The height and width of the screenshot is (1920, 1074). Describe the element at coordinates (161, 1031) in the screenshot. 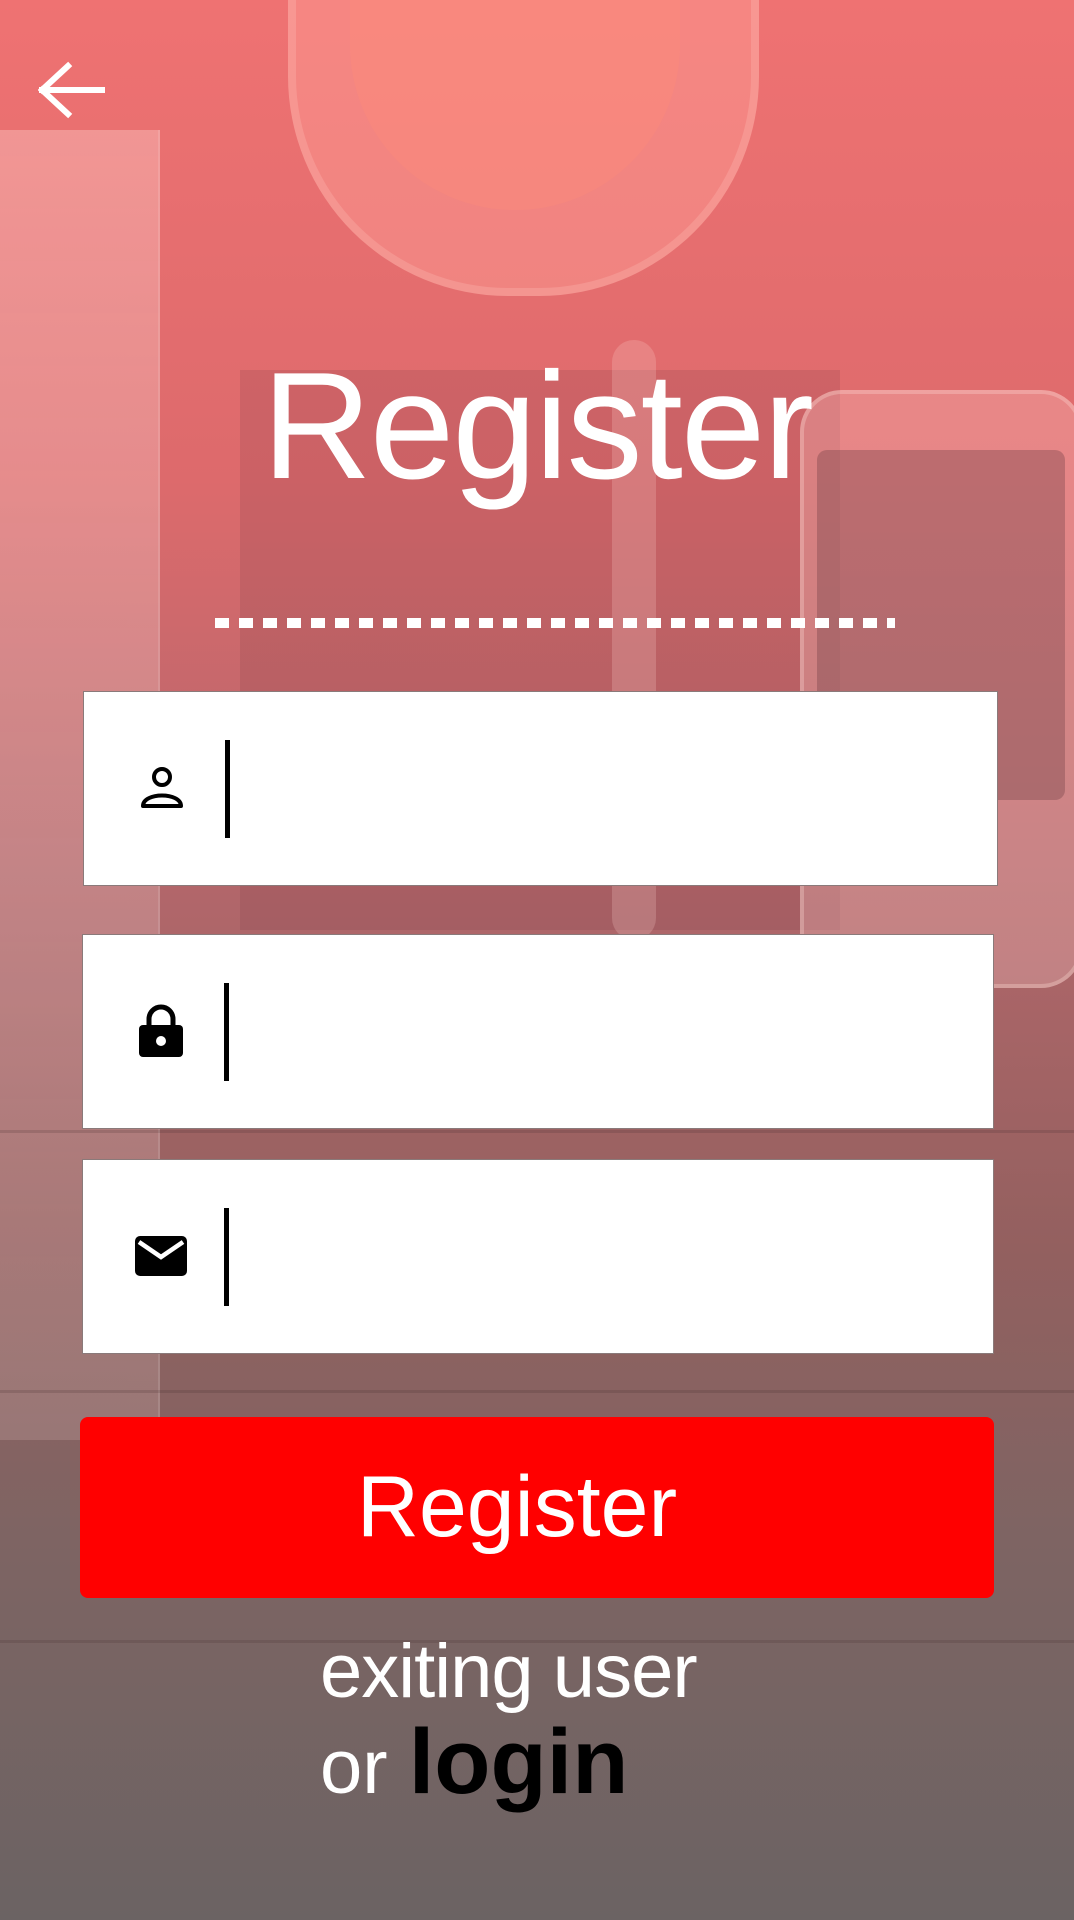

I see `lock-icon` at that location.